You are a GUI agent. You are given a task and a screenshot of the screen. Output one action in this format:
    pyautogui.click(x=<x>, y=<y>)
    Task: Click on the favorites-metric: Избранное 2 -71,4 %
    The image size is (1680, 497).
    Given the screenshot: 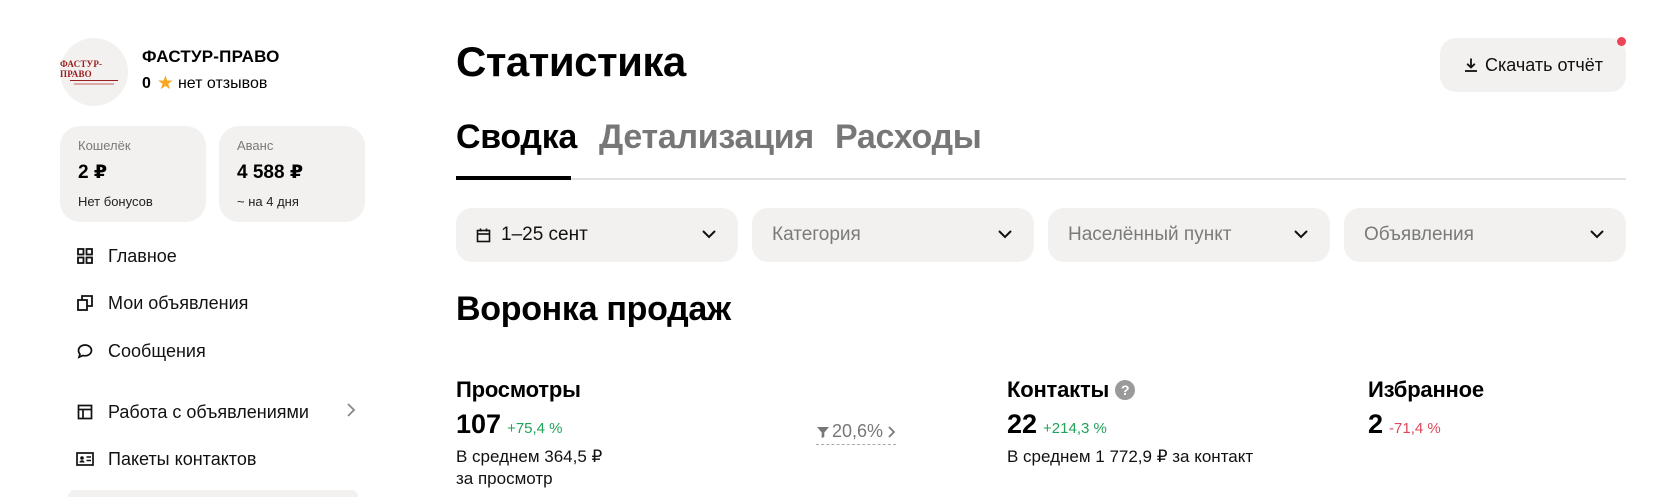 What is the action you would take?
    pyautogui.click(x=1426, y=408)
    